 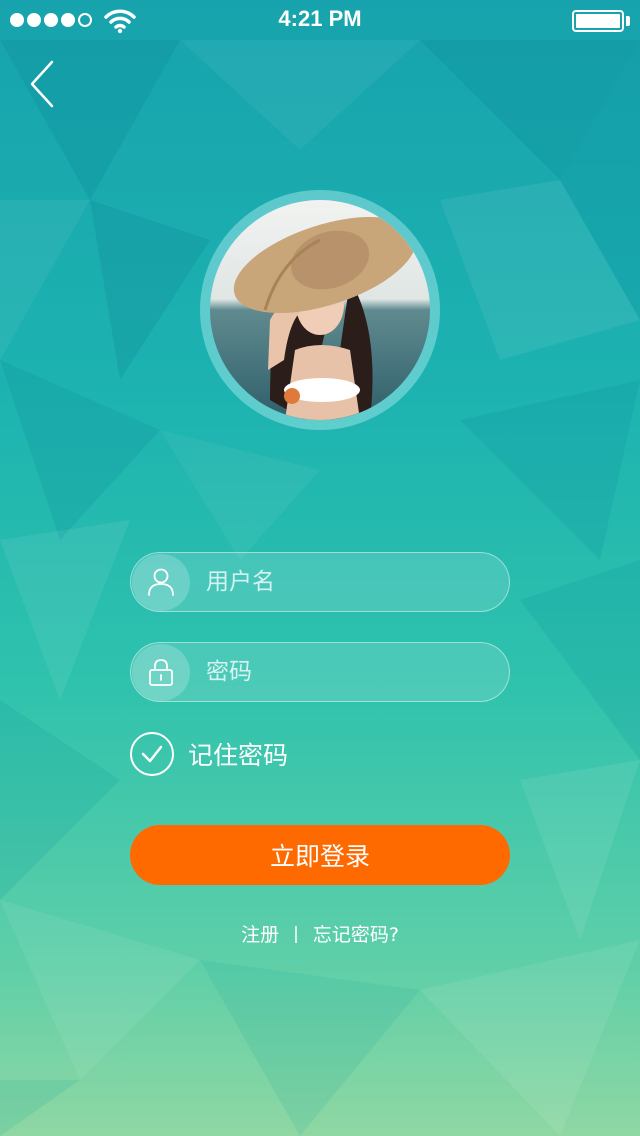 I want to click on login-button: 立即登录, so click(x=320, y=855).